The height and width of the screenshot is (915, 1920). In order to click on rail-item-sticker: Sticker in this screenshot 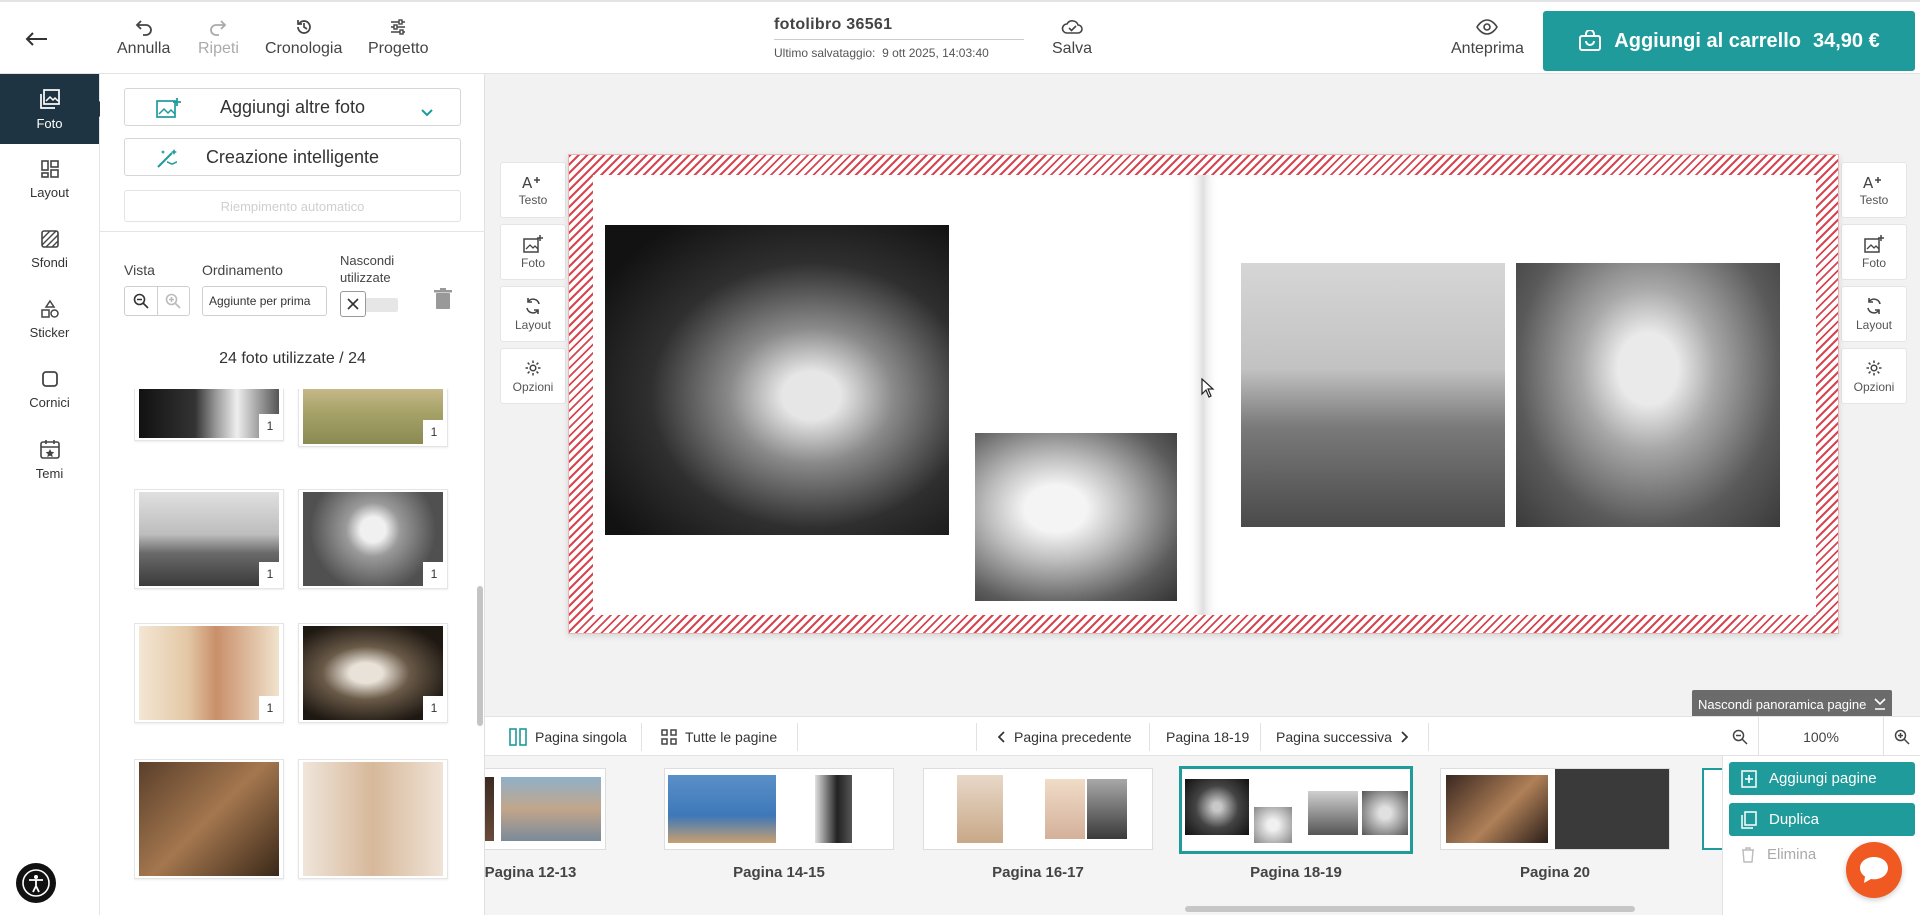, I will do `click(49, 319)`.